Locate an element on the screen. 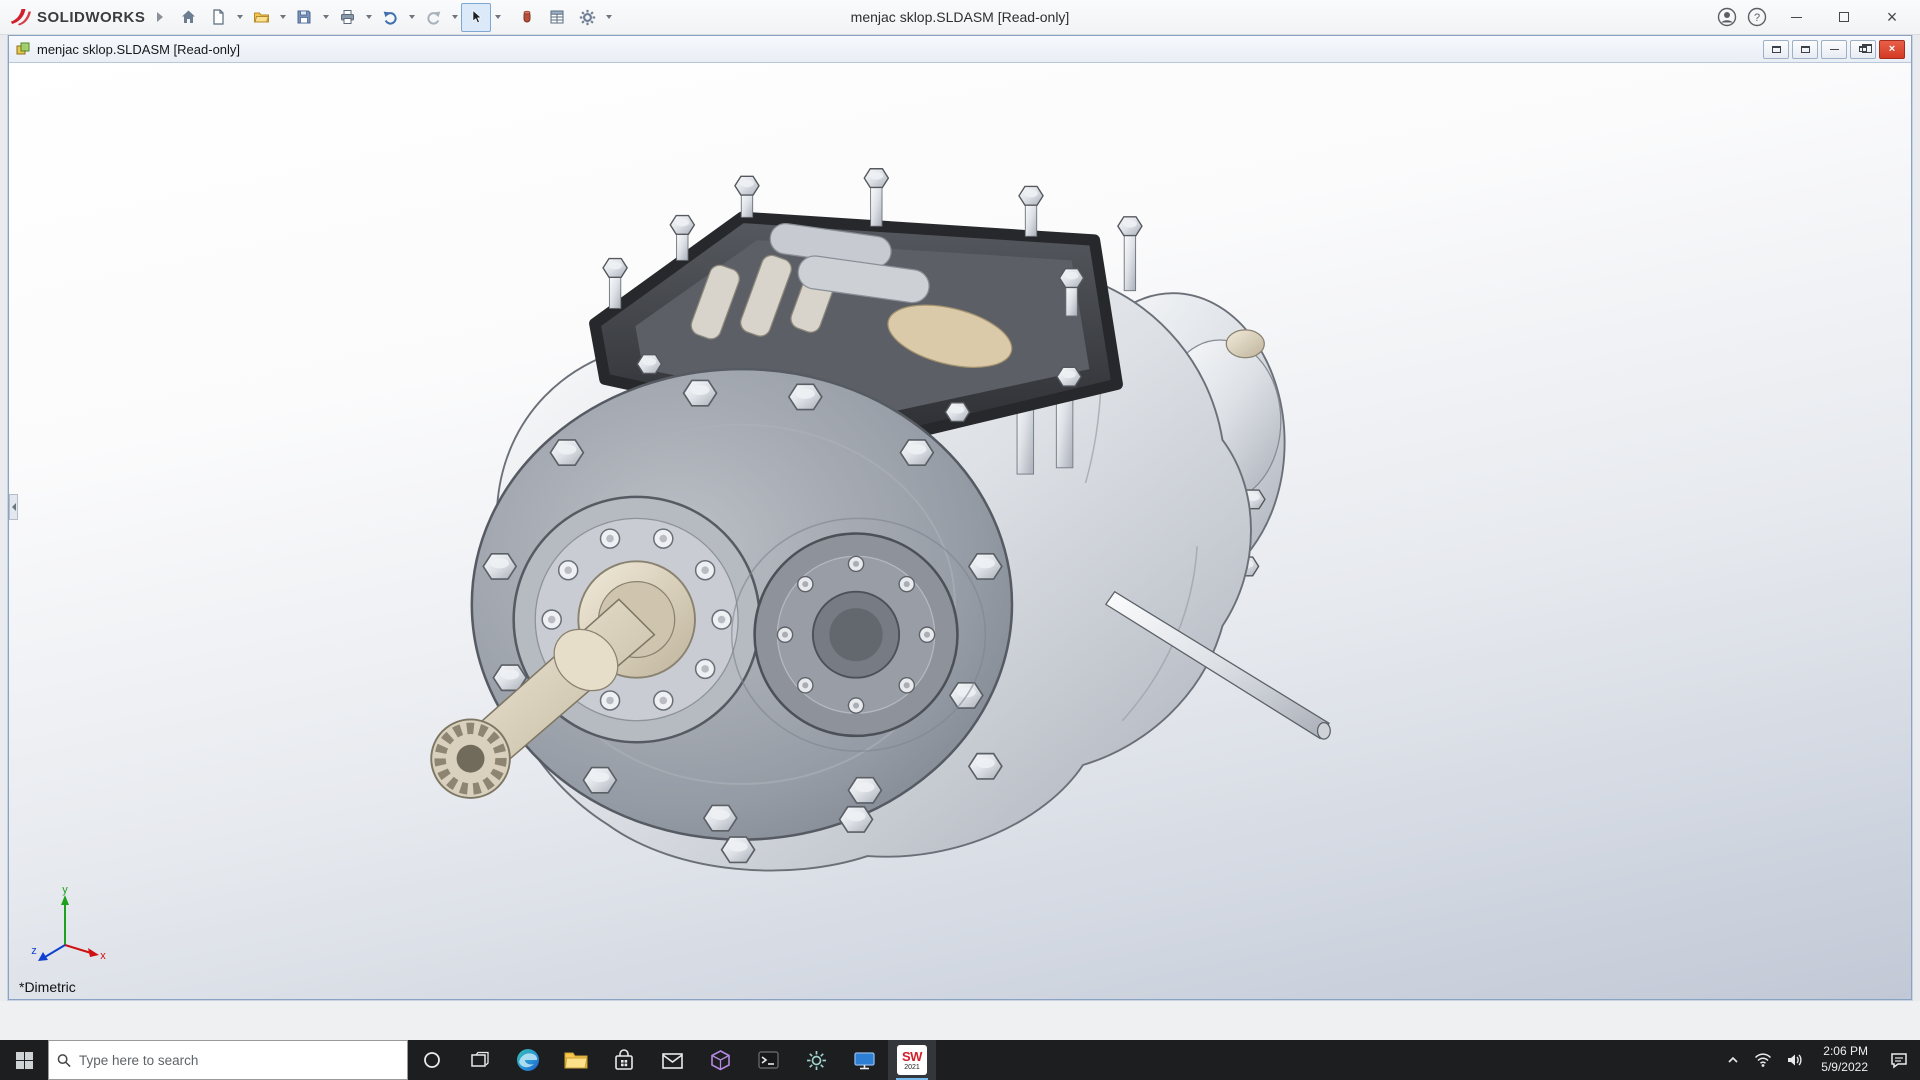 The height and width of the screenshot is (1080, 1920). chevron-up-icon is located at coordinates (1733, 1059).